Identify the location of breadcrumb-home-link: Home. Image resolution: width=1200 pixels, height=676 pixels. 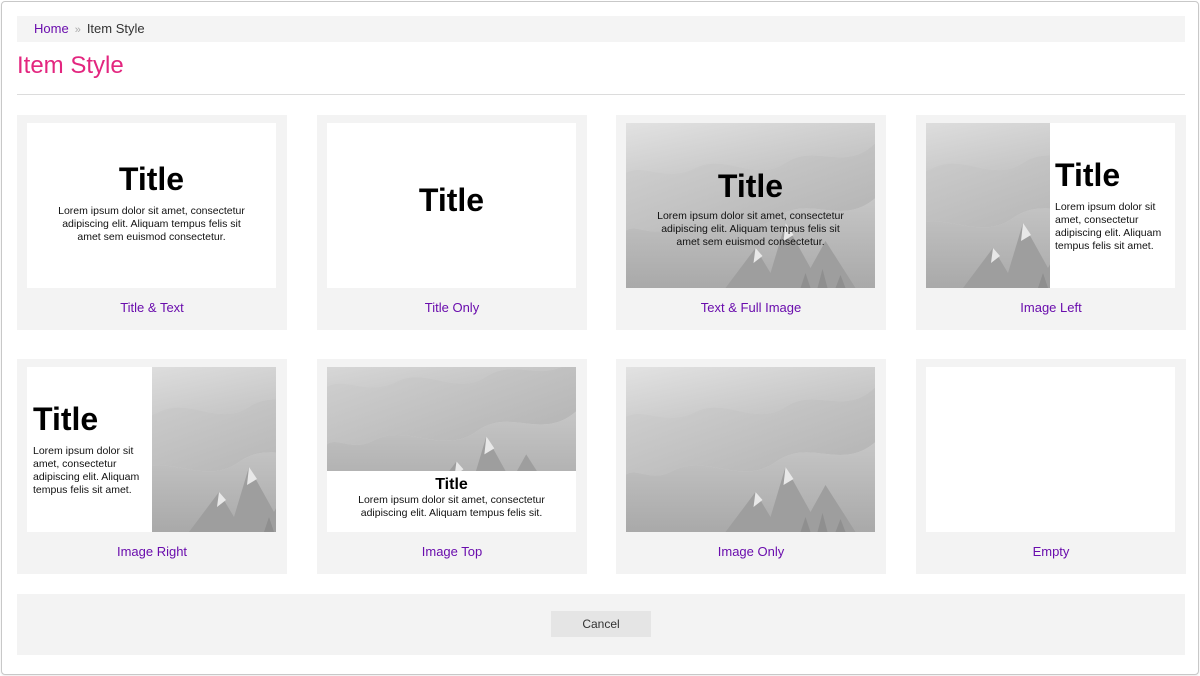
(51, 28).